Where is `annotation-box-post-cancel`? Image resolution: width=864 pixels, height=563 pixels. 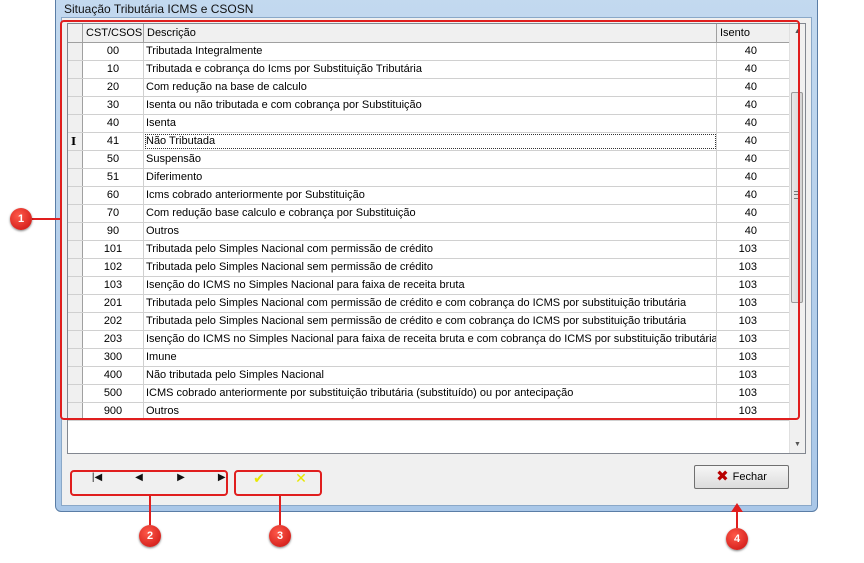
annotation-box-post-cancel is located at coordinates (278, 483).